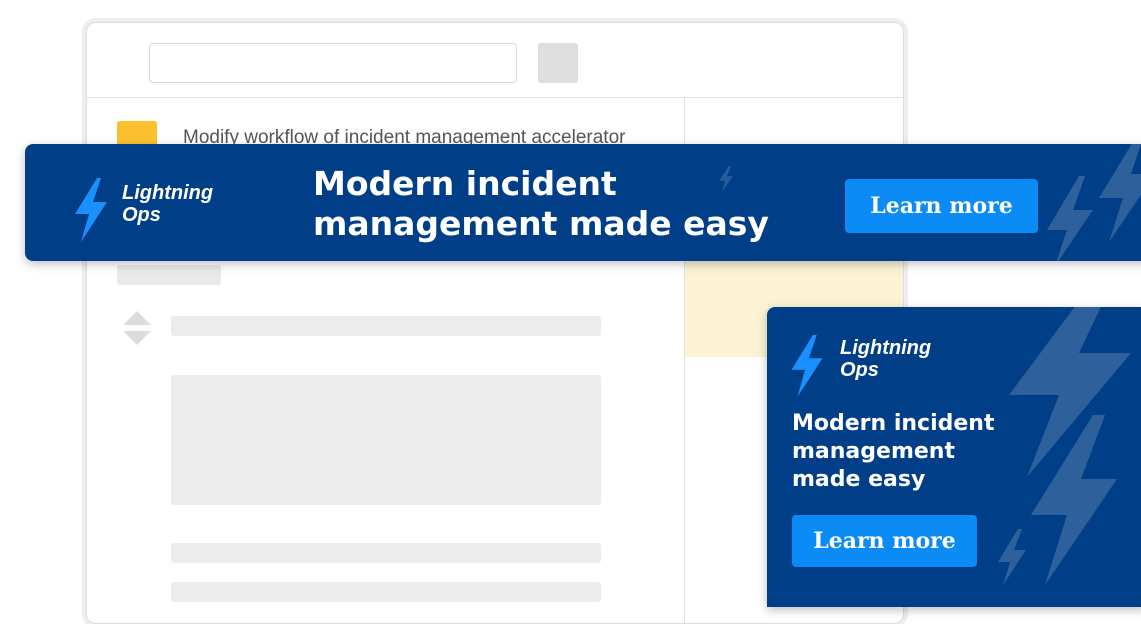 The height and width of the screenshot is (624, 1141). What do you see at coordinates (859, 479) in the screenshot?
I see `headline-line3: made easy` at bounding box center [859, 479].